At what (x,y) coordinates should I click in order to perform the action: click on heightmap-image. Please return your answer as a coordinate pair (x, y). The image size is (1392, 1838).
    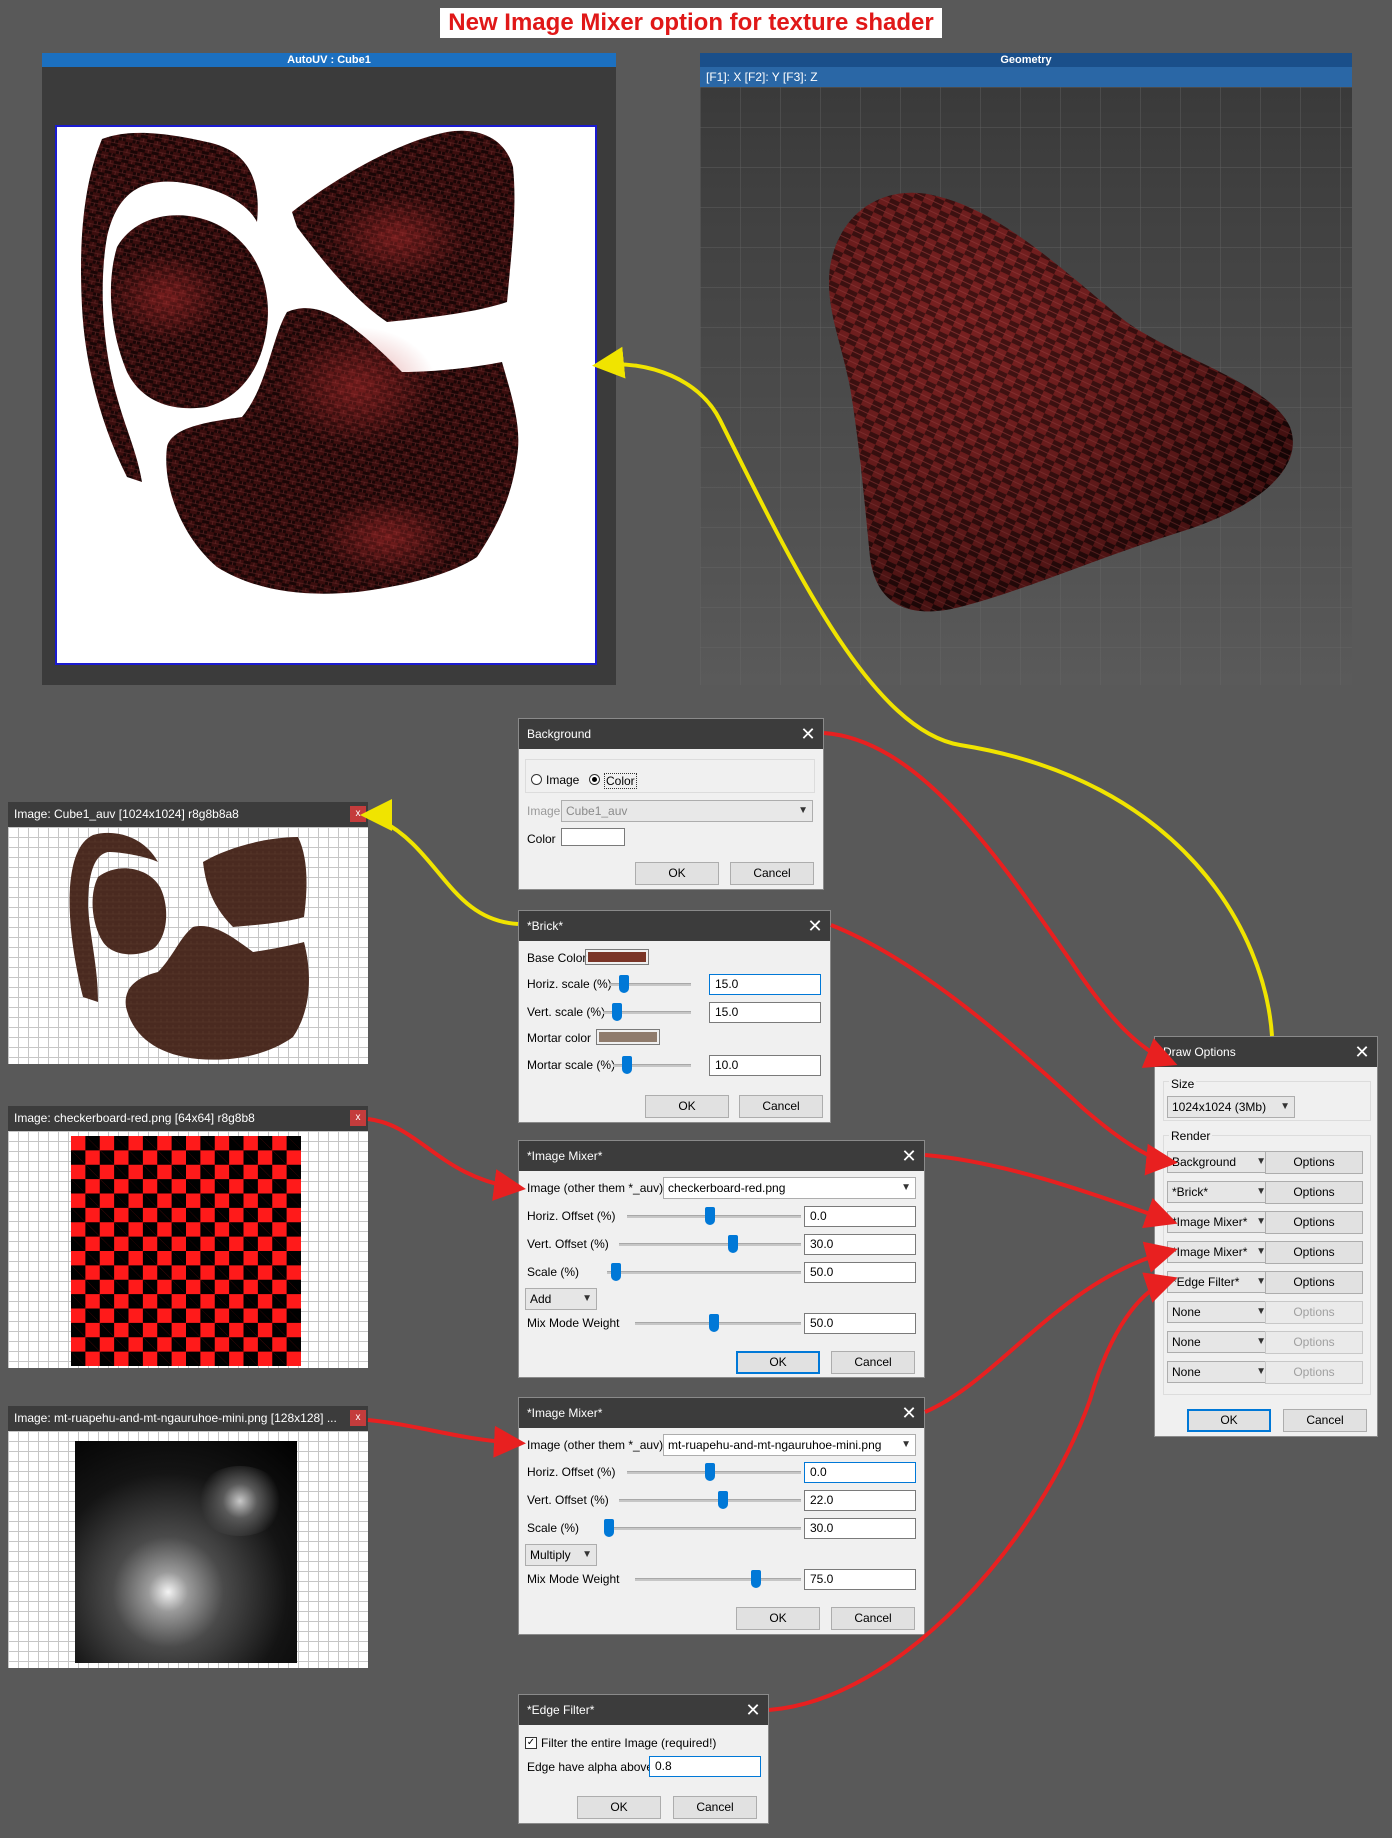
    Looking at the image, I should click on (186, 1552).